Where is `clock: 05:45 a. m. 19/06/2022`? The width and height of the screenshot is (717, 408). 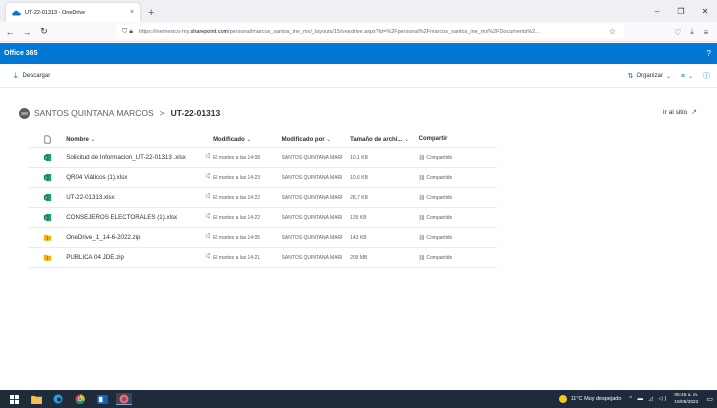 clock: 05:45 a. m. 19/06/2022 is located at coordinates (686, 399).